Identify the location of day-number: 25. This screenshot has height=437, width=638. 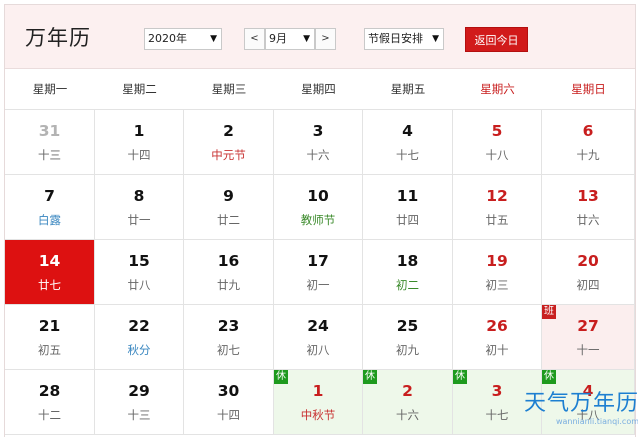
(407, 326).